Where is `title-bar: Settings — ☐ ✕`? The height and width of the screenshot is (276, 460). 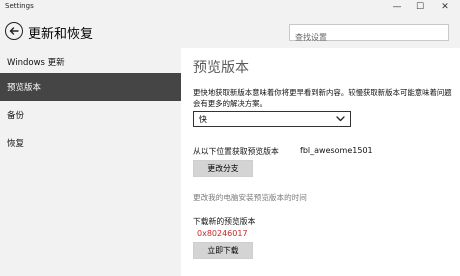 title-bar: Settings — ☐ ✕ is located at coordinates (230, 7).